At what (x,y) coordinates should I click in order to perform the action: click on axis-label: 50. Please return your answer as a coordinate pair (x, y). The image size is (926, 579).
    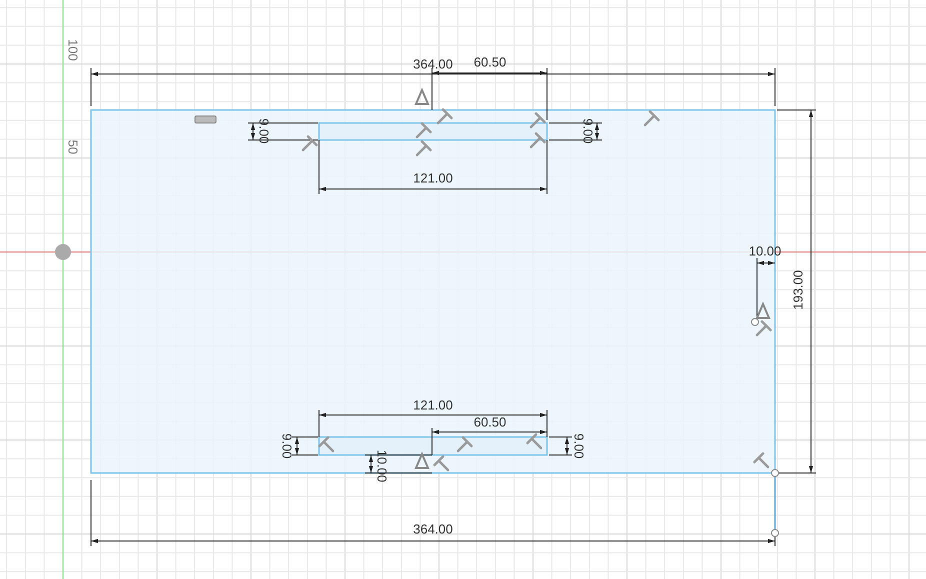
    Looking at the image, I should click on (73, 147).